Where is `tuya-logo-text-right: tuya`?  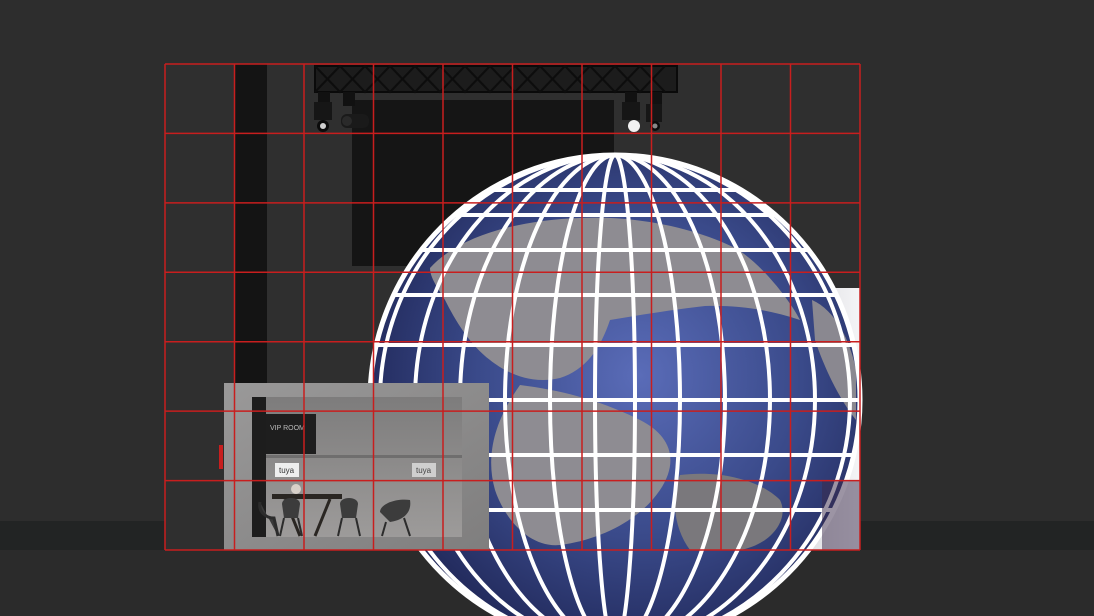
tuya-logo-text-right: tuya is located at coordinates (424, 470).